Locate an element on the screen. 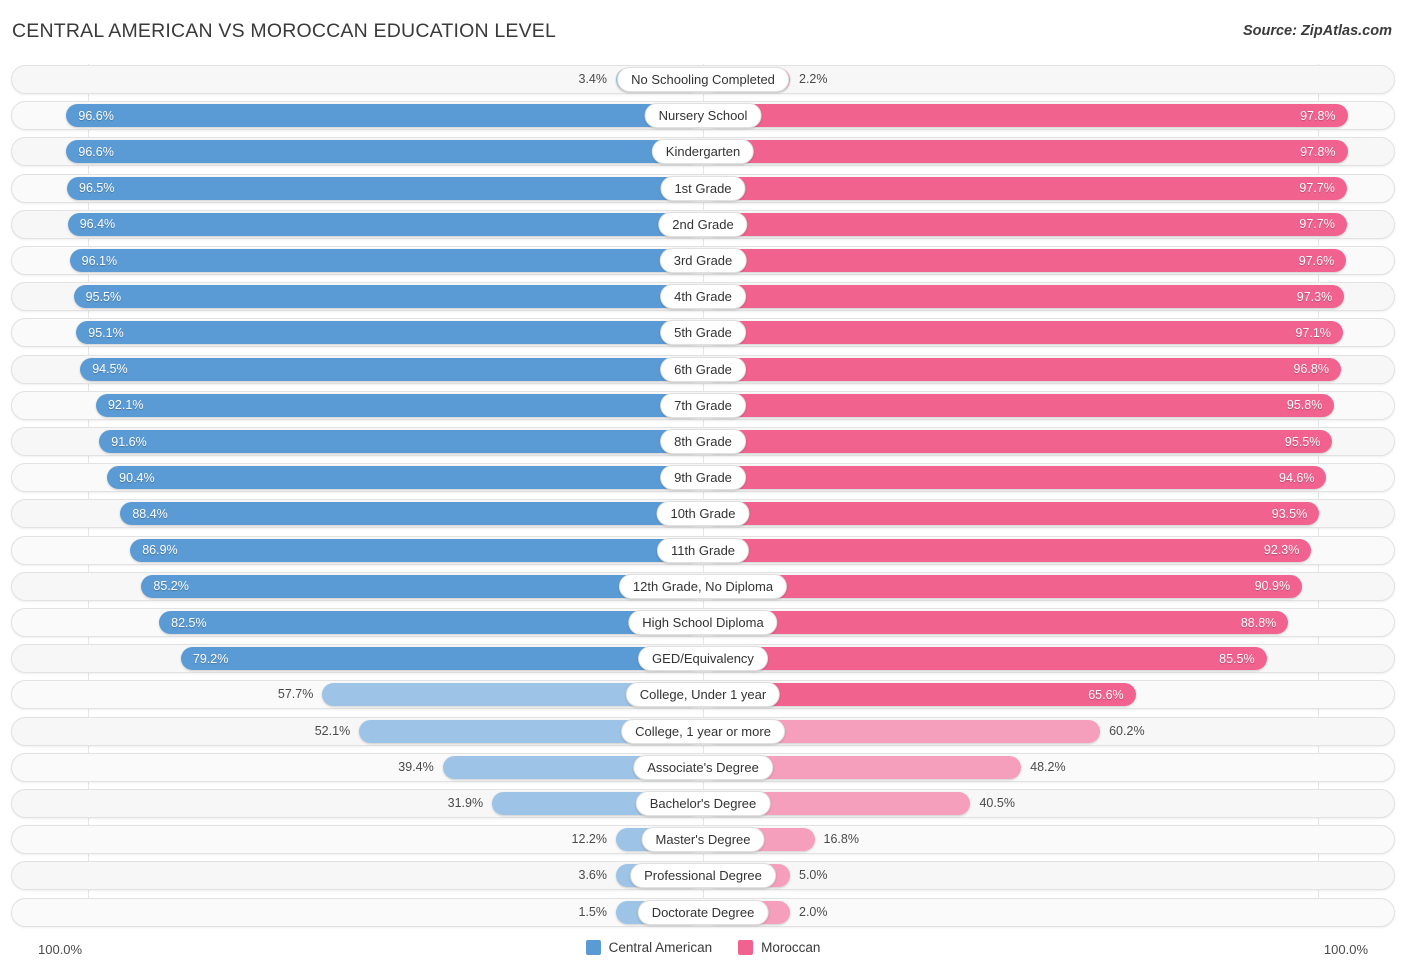 The width and height of the screenshot is (1406, 975). bar-moroccan: 94.6% is located at coordinates (1015, 478).